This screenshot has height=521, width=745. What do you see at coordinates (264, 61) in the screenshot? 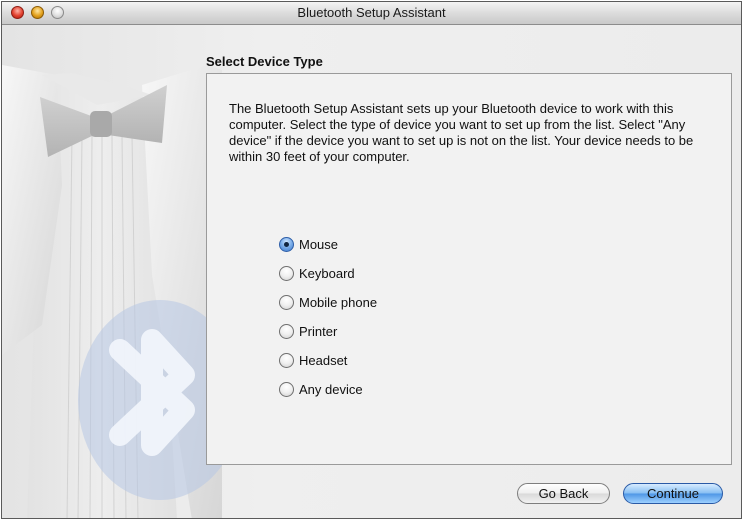
I see `section-title: Select Device Type` at bounding box center [264, 61].